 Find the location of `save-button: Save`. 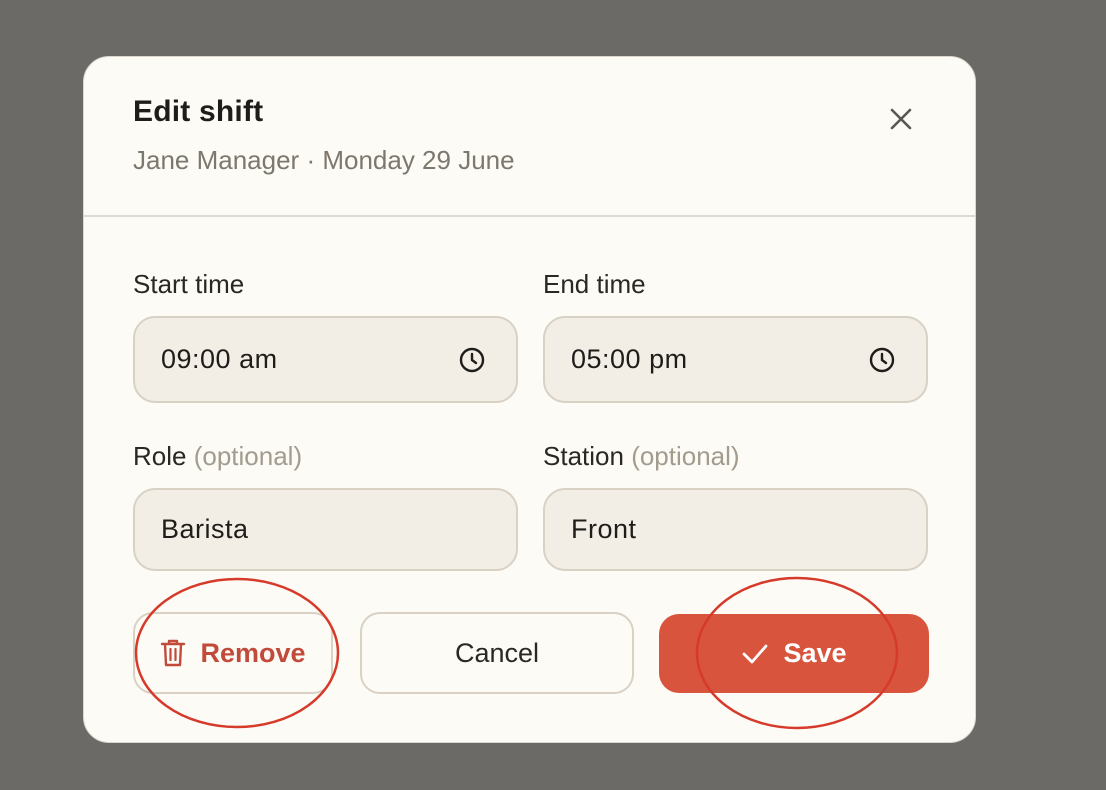

save-button: Save is located at coordinates (794, 653).